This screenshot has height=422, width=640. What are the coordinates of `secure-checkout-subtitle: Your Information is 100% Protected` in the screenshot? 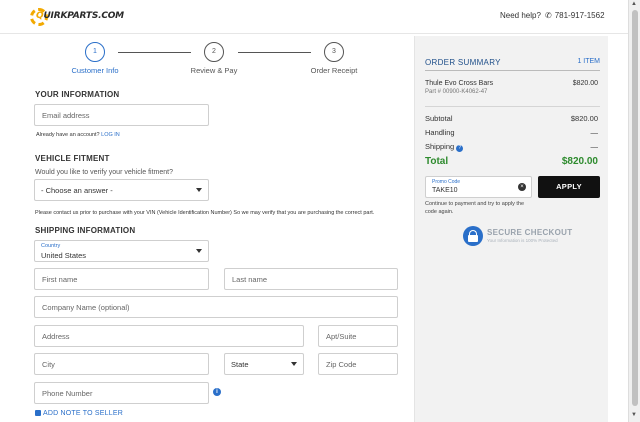 It's located at (522, 240).